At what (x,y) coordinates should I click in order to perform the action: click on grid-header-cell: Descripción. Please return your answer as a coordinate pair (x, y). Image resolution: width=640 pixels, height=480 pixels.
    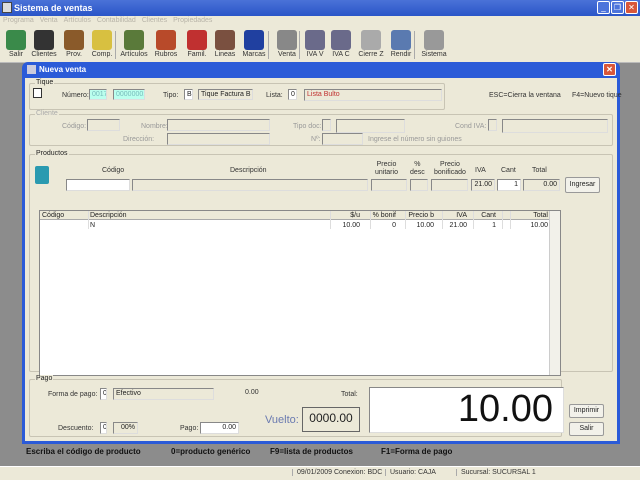
    Looking at the image, I should click on (108, 215).